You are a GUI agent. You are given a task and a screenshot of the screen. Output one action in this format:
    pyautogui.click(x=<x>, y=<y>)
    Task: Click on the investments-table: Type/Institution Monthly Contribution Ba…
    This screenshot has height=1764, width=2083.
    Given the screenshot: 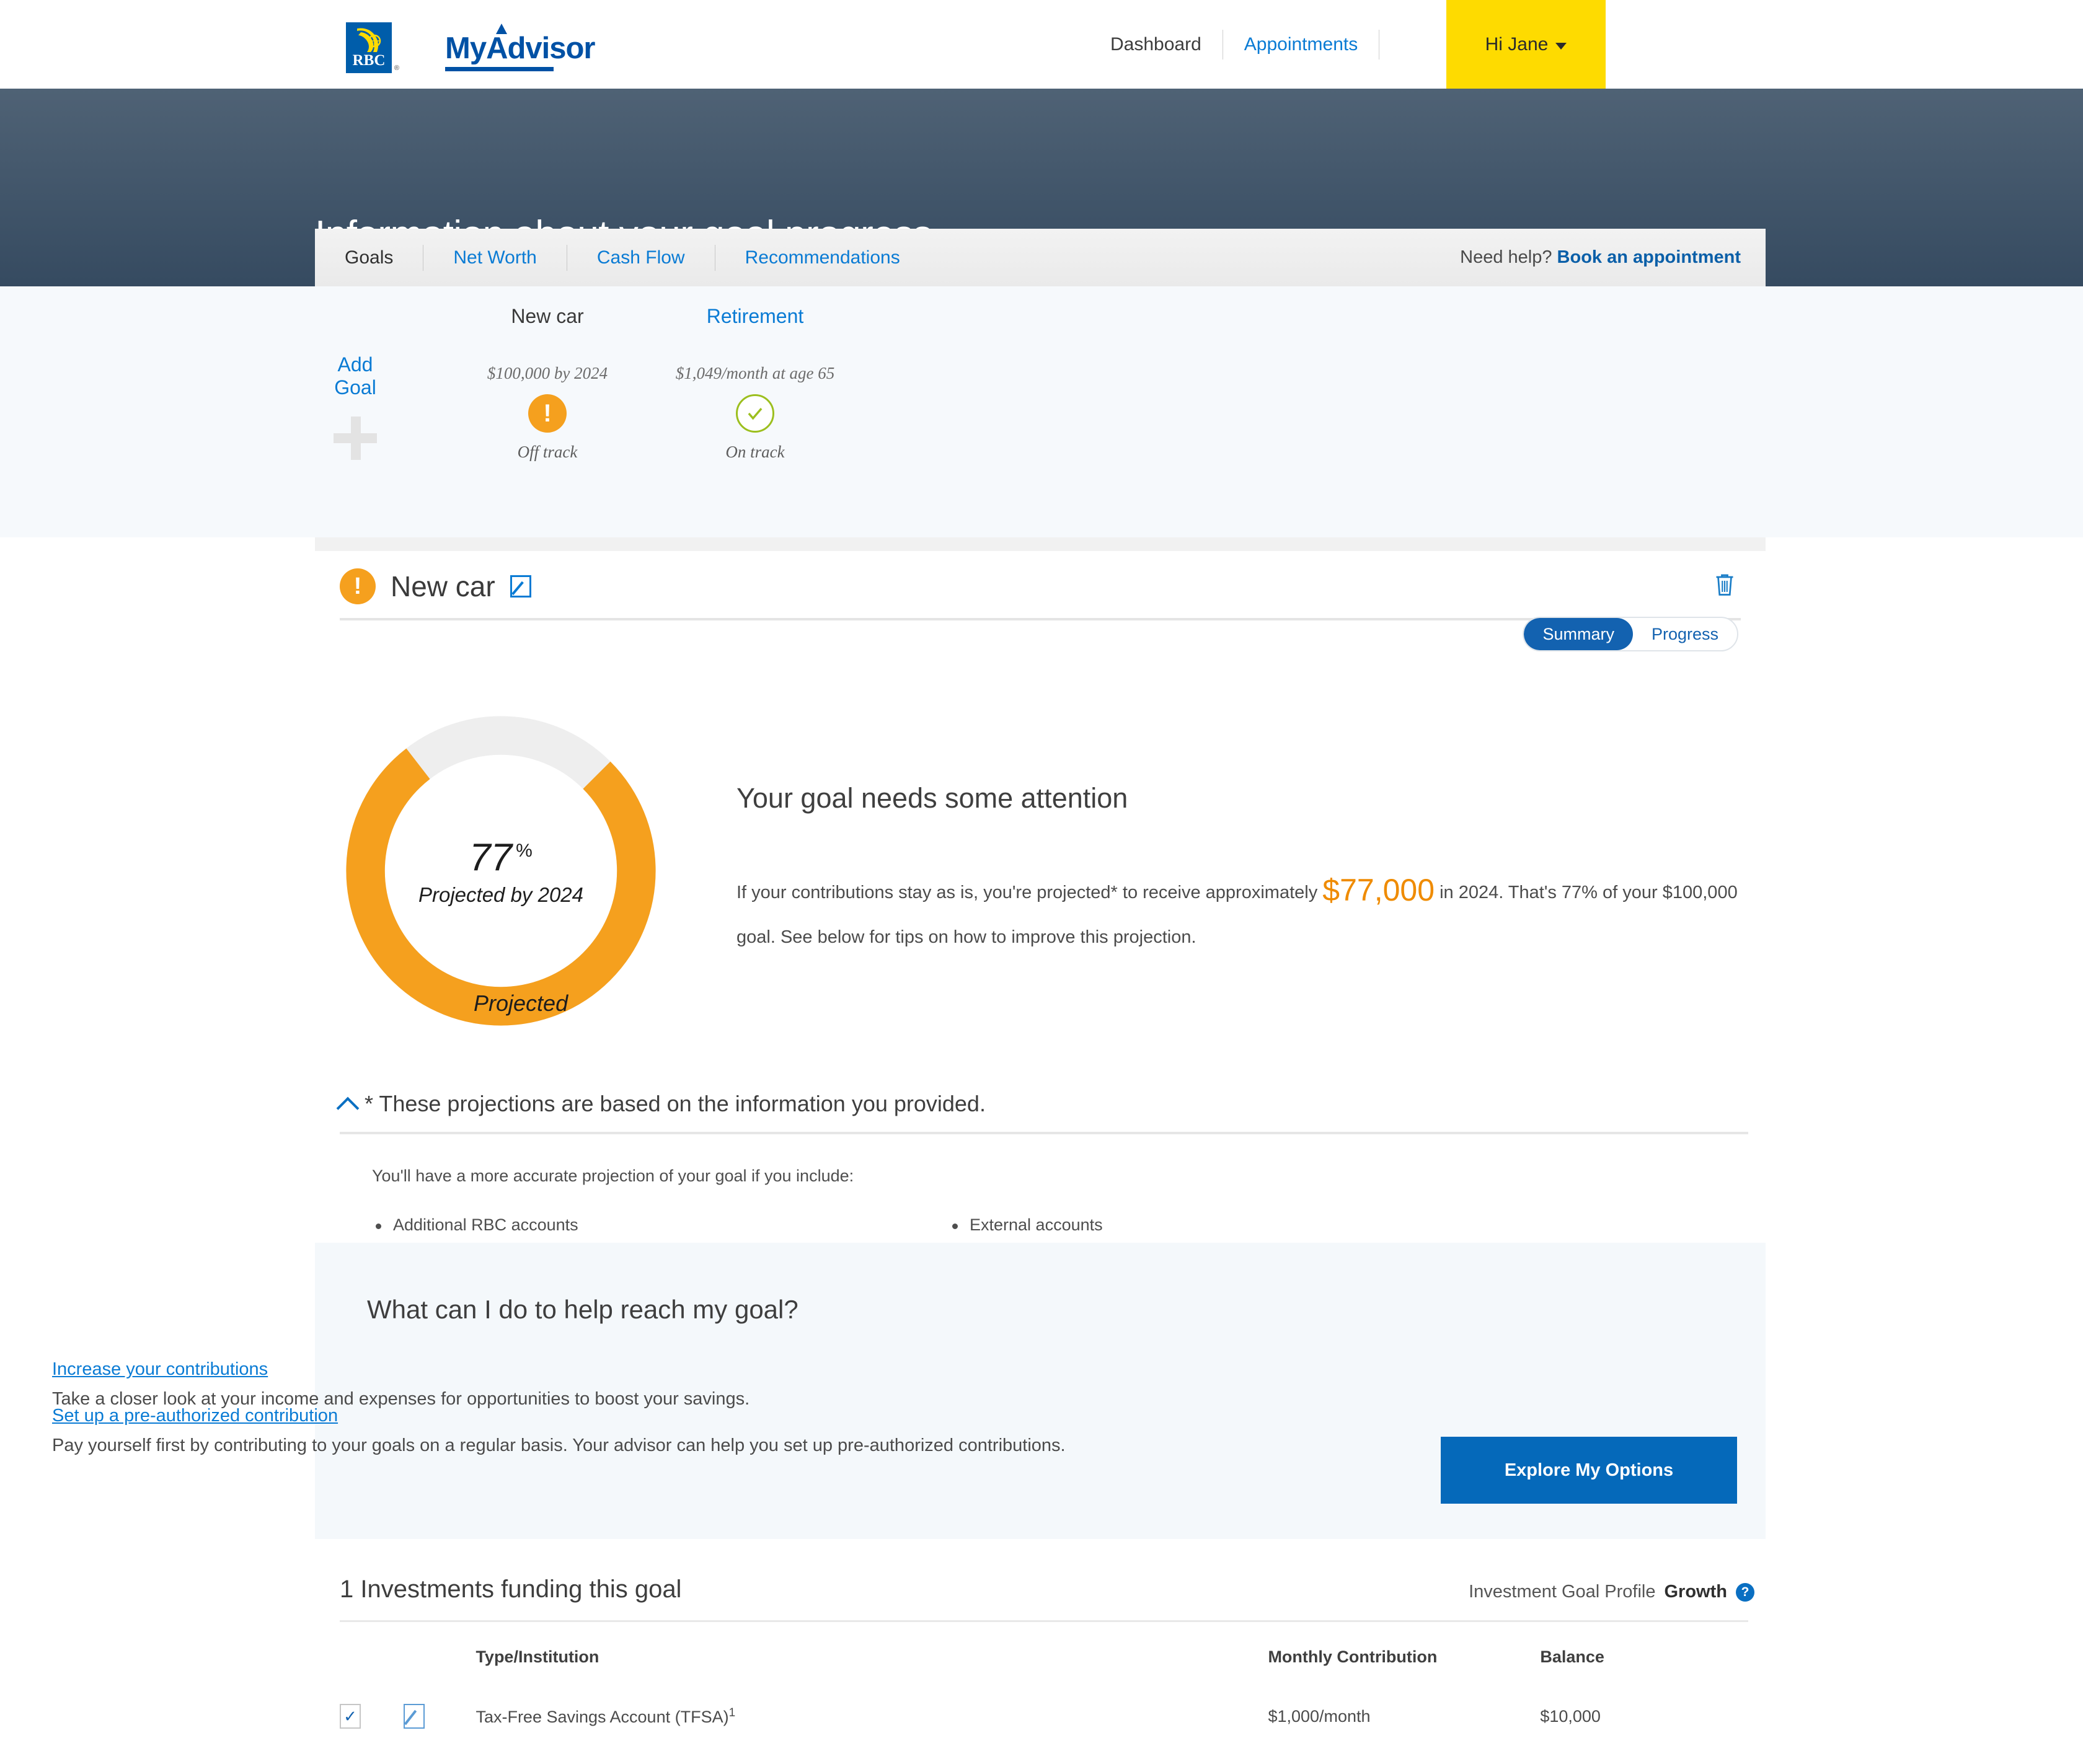 What is the action you would take?
    pyautogui.click(x=1044, y=1690)
    